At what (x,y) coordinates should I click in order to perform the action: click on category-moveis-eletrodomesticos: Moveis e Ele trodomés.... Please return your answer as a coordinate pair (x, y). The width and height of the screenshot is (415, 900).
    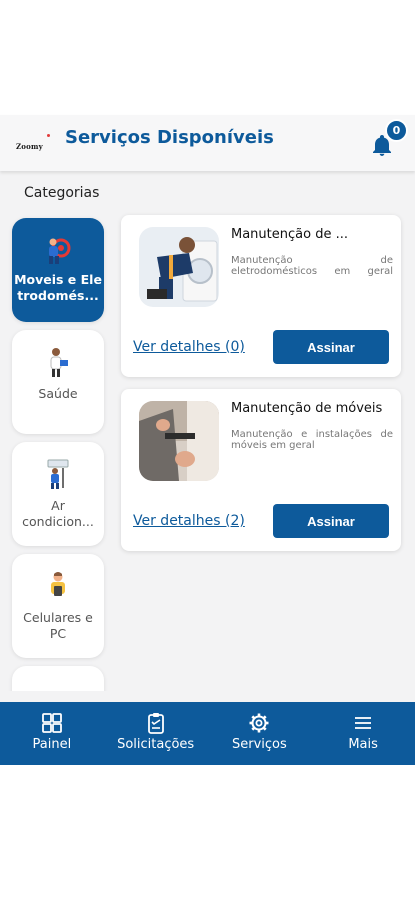
    Looking at the image, I should click on (58, 270).